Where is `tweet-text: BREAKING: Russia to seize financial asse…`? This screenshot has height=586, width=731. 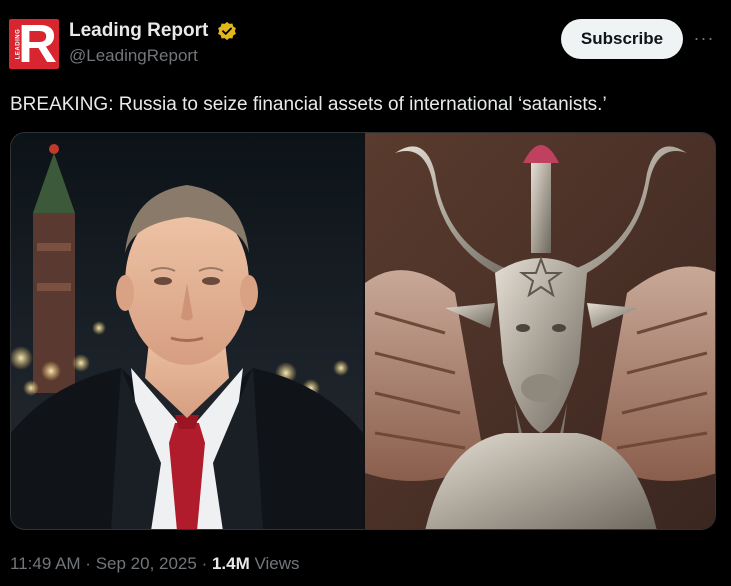
tweet-text: BREAKING: Russia to seize financial asse… is located at coordinates (308, 104).